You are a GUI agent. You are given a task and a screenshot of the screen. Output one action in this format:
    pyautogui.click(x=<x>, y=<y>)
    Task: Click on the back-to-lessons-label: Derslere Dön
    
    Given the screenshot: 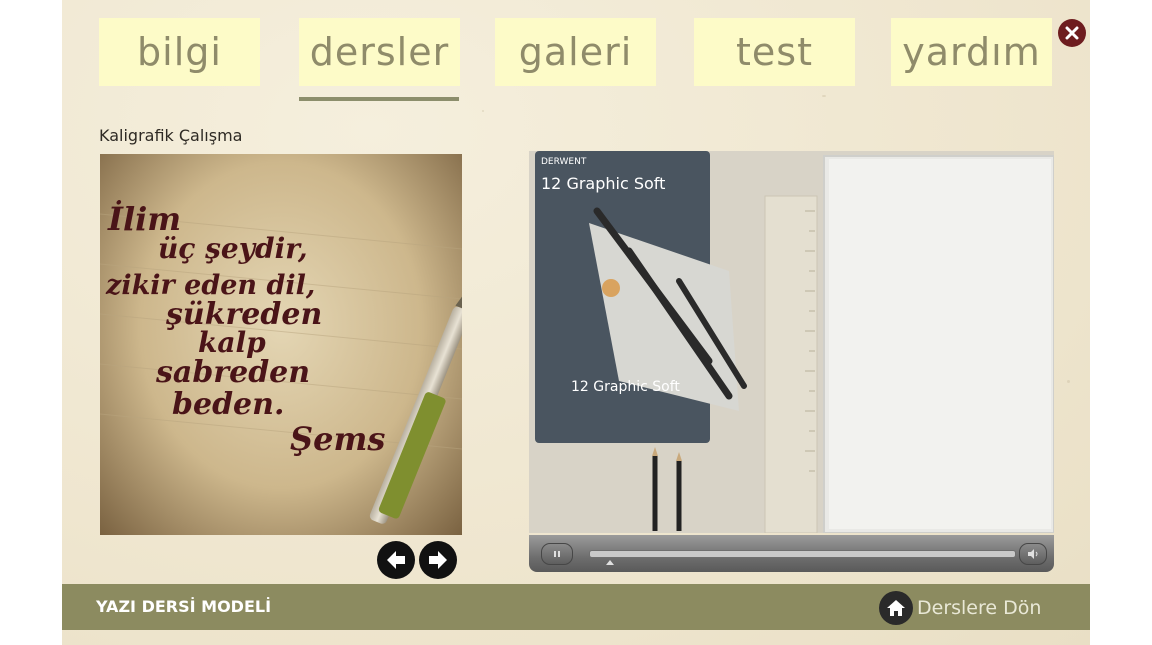 What is the action you would take?
    pyautogui.click(x=979, y=608)
    